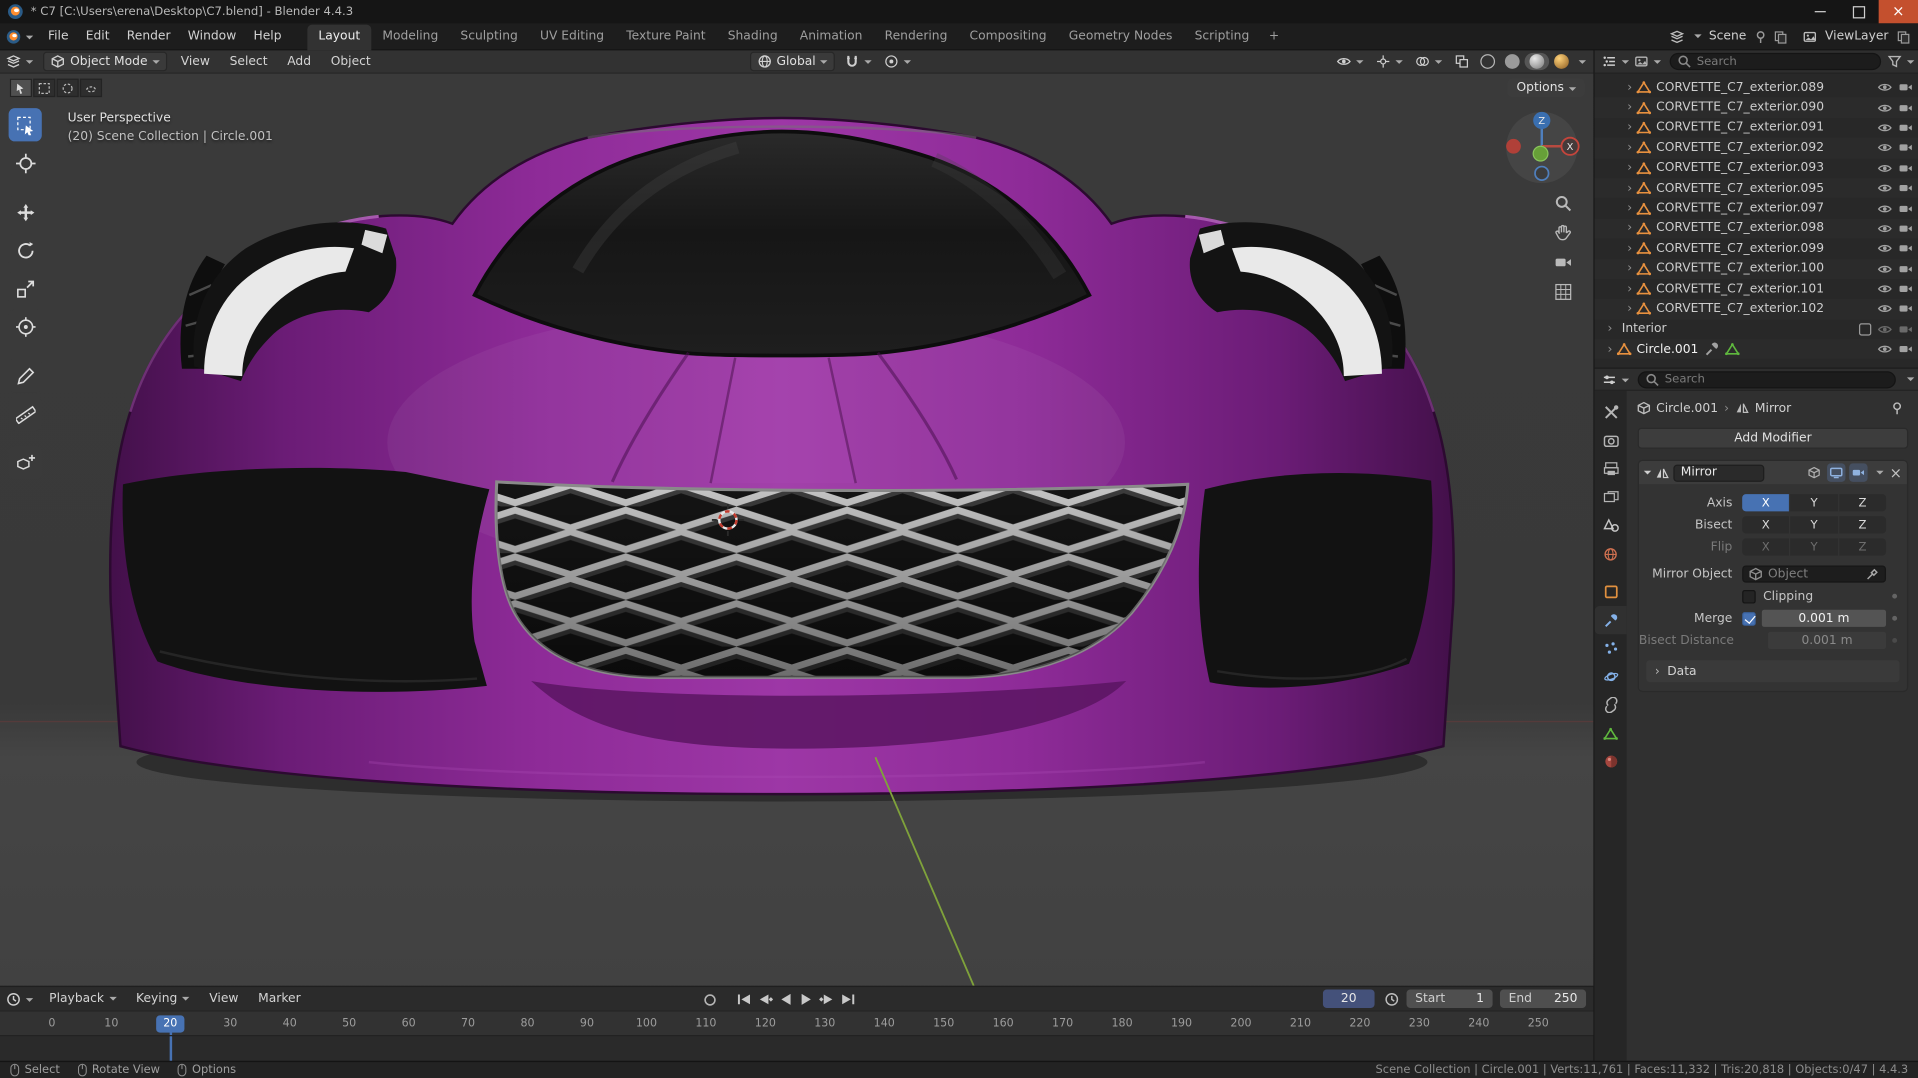  I want to click on orthographic-grid-icon, so click(1563, 292).